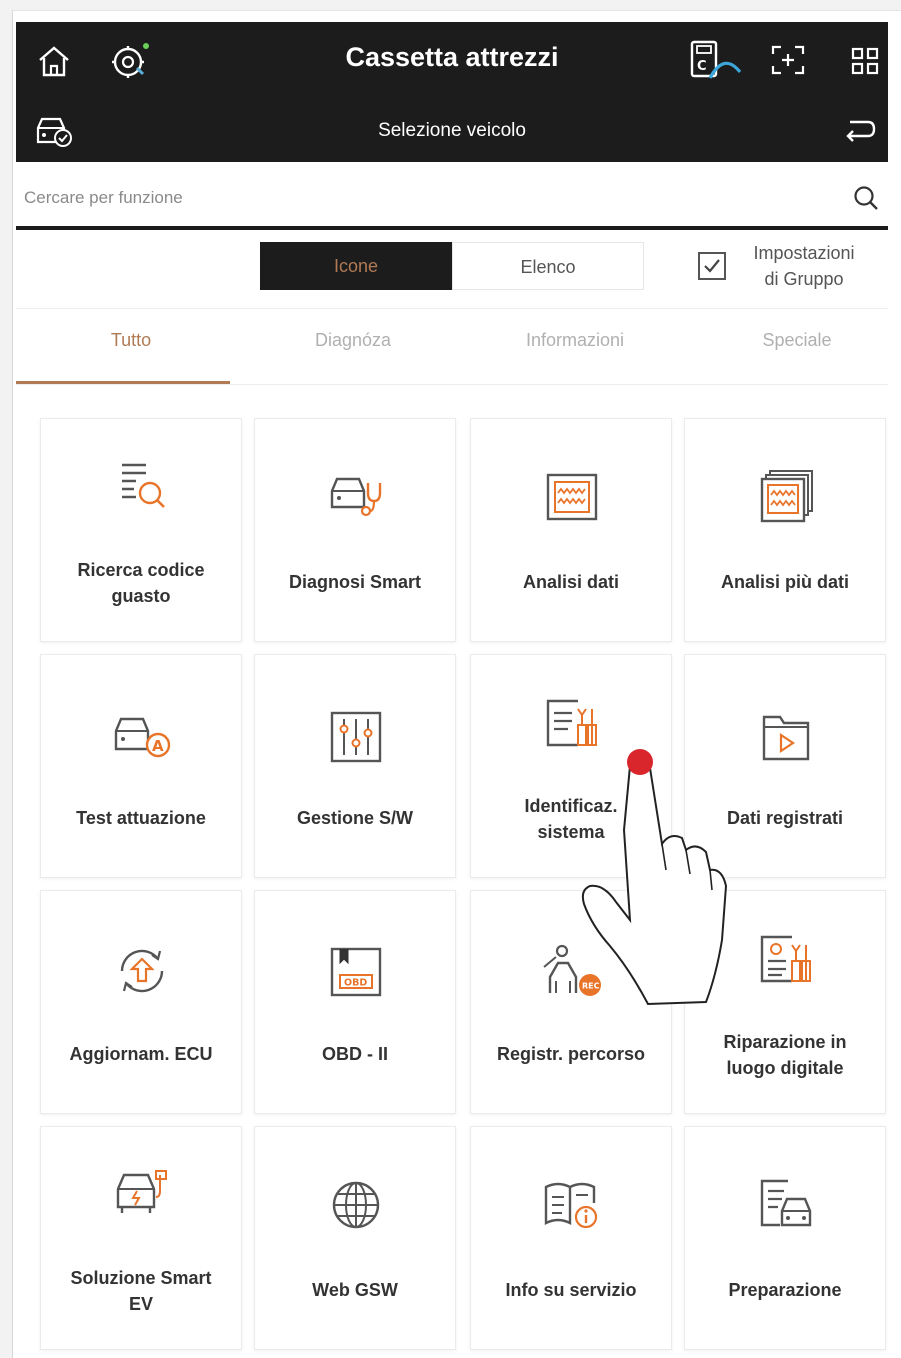 This screenshot has width=901, height=1358. Describe the element at coordinates (356, 497) in the screenshot. I see `smart-diagnosis-icon` at that location.